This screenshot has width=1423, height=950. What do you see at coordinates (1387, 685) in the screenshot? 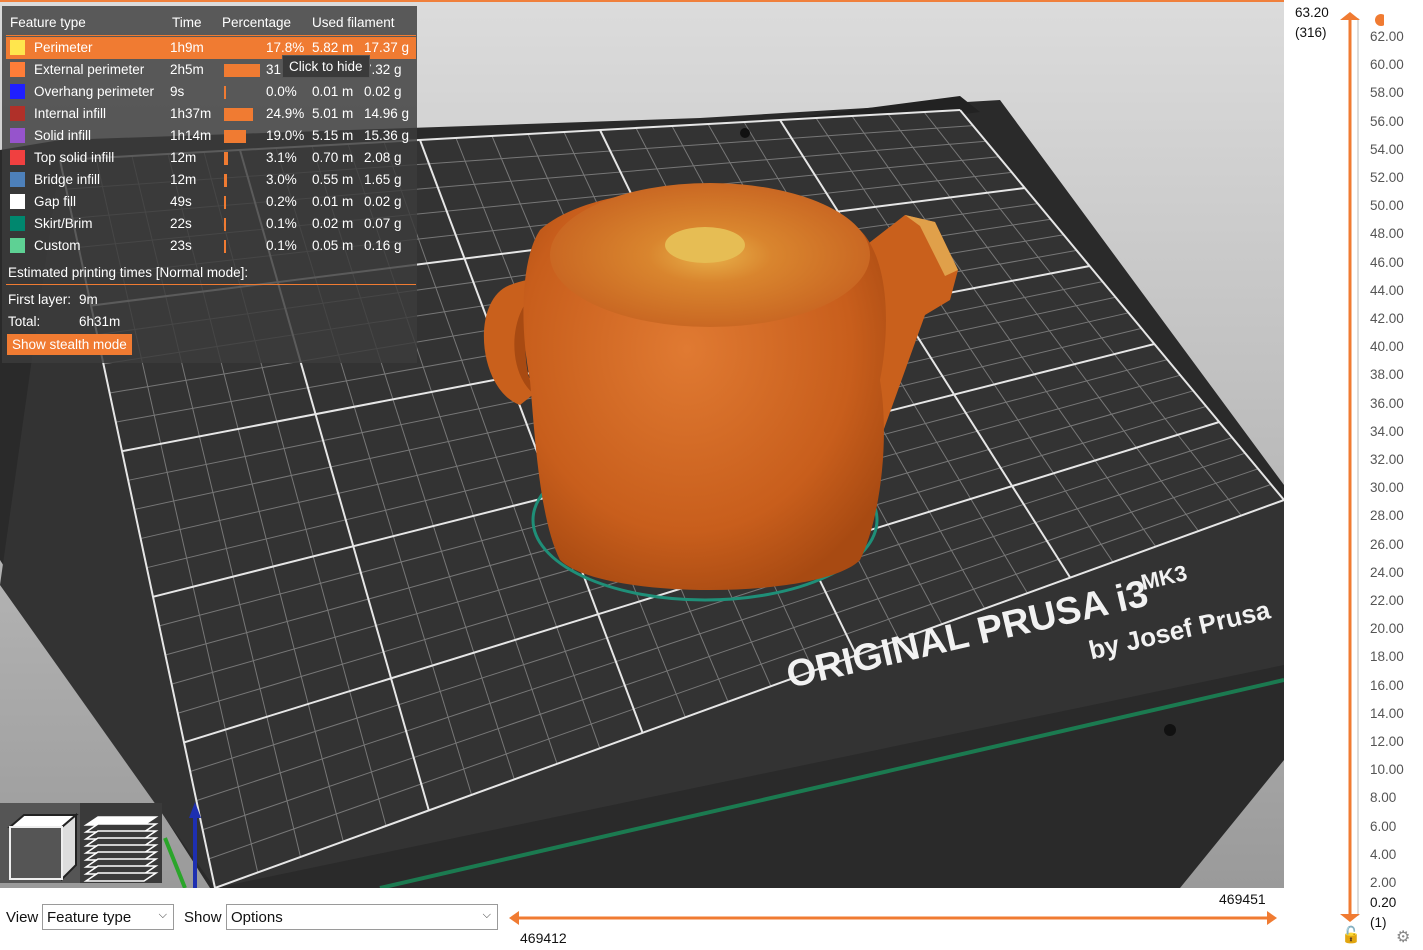
I see `height-tick-label: 16.00` at bounding box center [1387, 685].